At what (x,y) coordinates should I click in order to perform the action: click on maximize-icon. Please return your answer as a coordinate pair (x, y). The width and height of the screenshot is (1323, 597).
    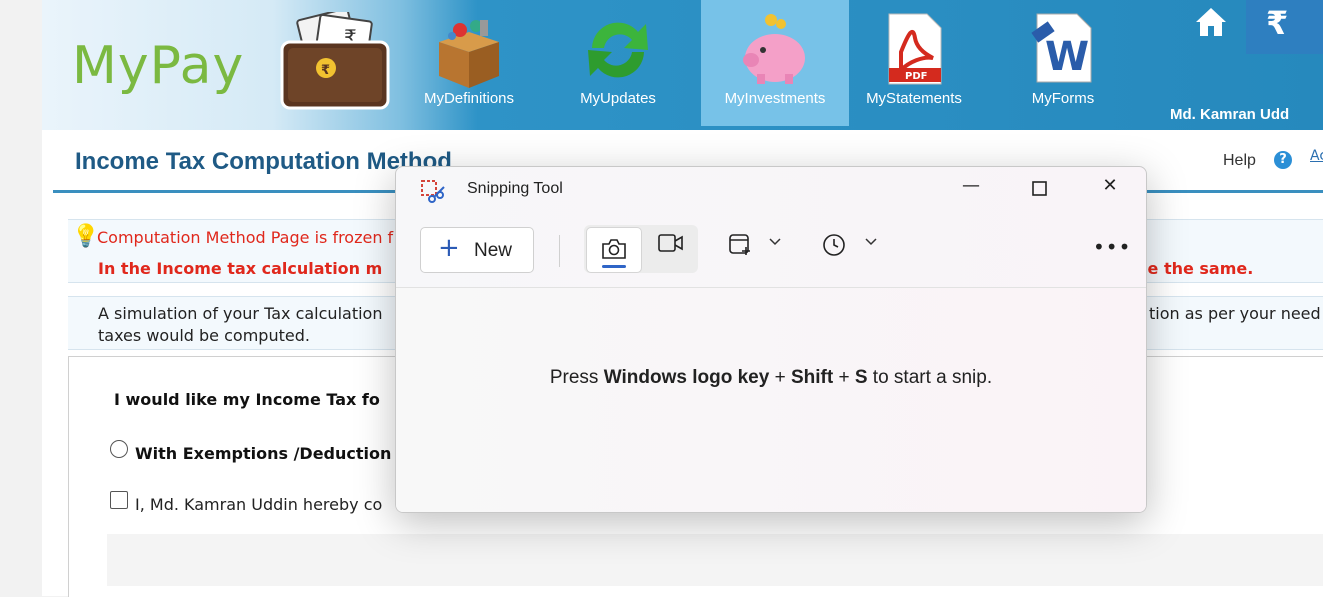
    Looking at the image, I should click on (1039, 188).